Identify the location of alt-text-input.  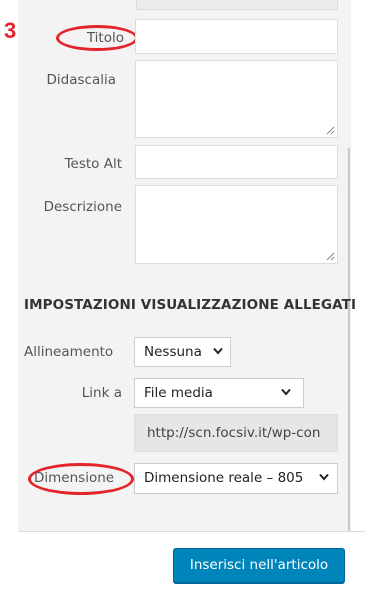
(236, 162).